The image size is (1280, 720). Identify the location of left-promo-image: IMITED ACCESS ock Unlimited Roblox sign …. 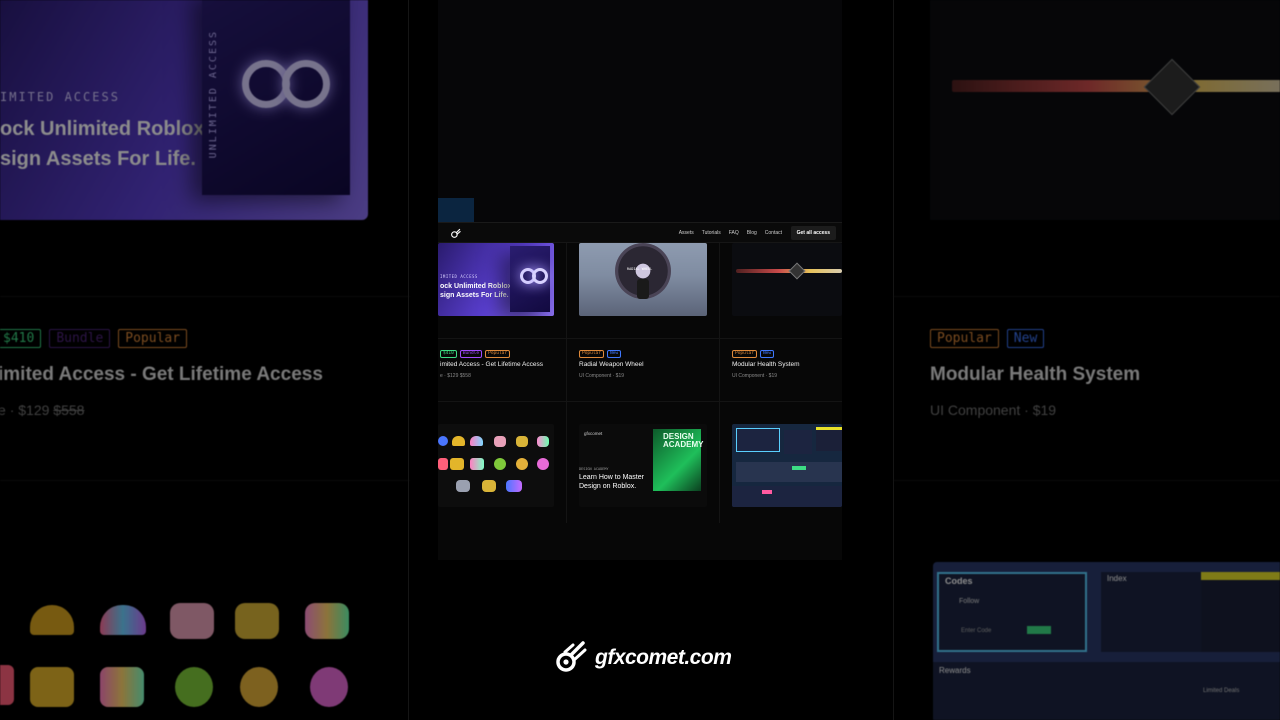
(184, 110).